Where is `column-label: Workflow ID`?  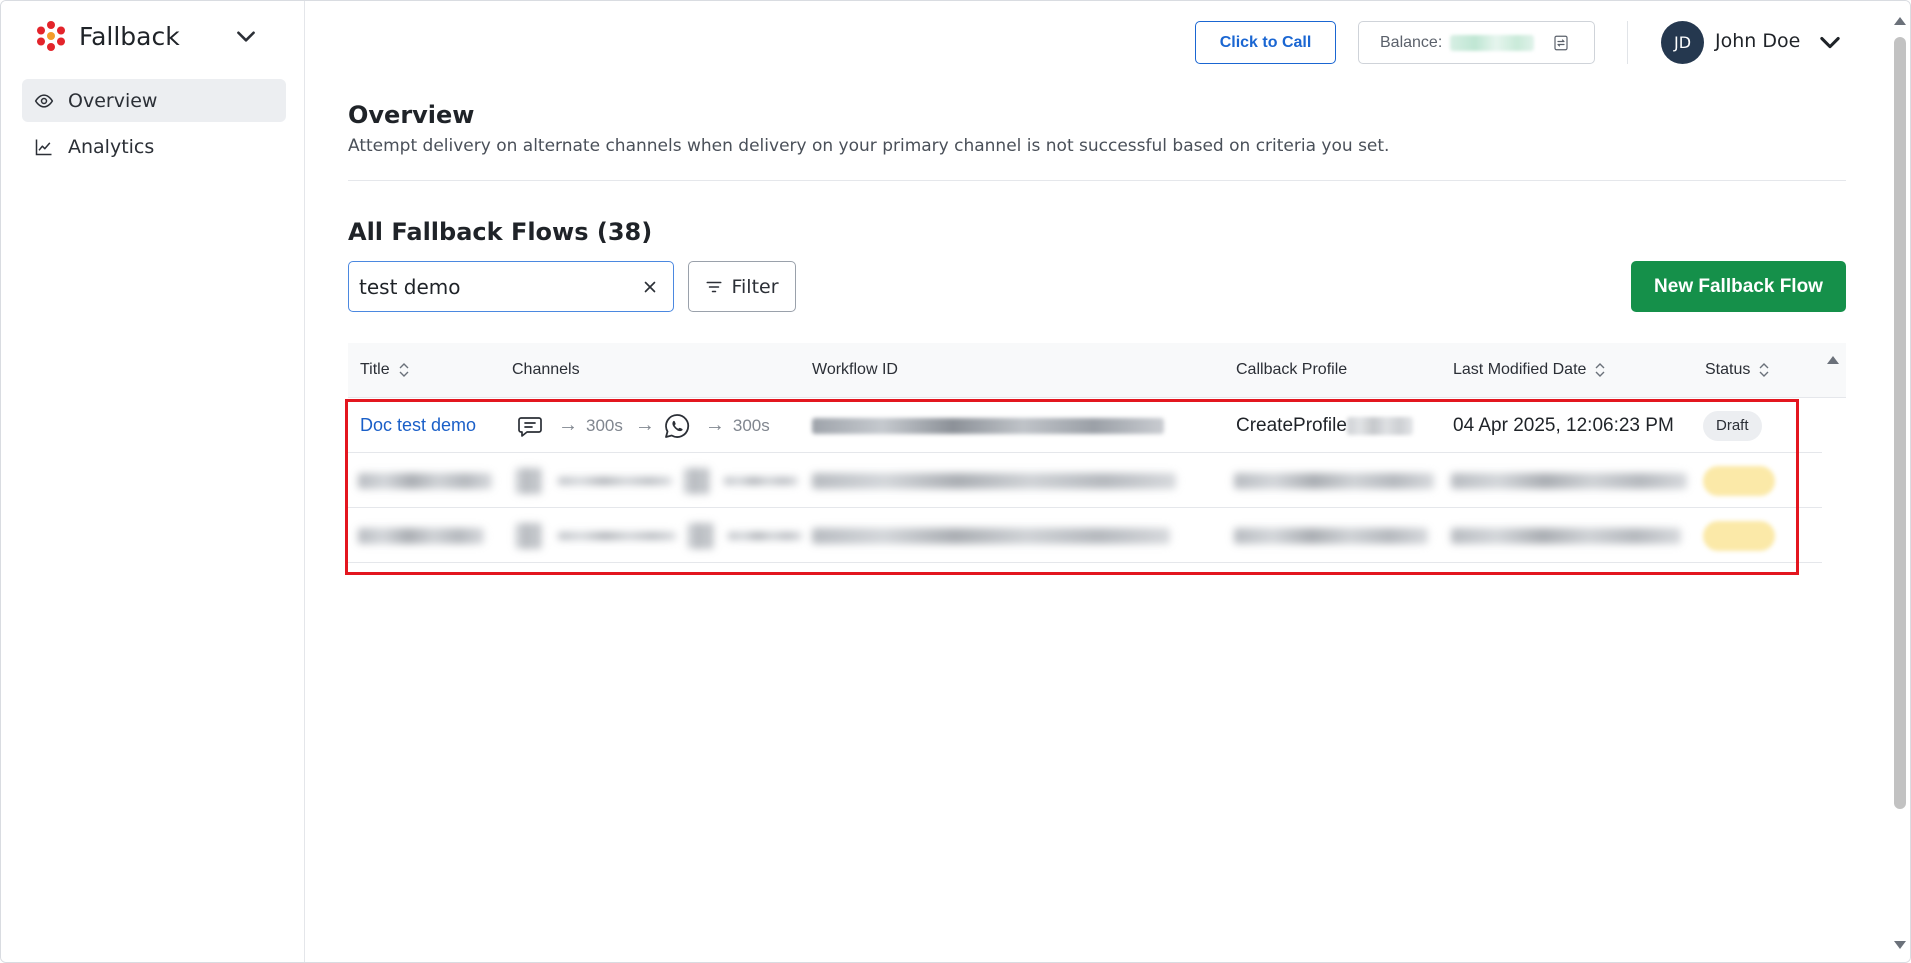 column-label: Workflow ID is located at coordinates (855, 369).